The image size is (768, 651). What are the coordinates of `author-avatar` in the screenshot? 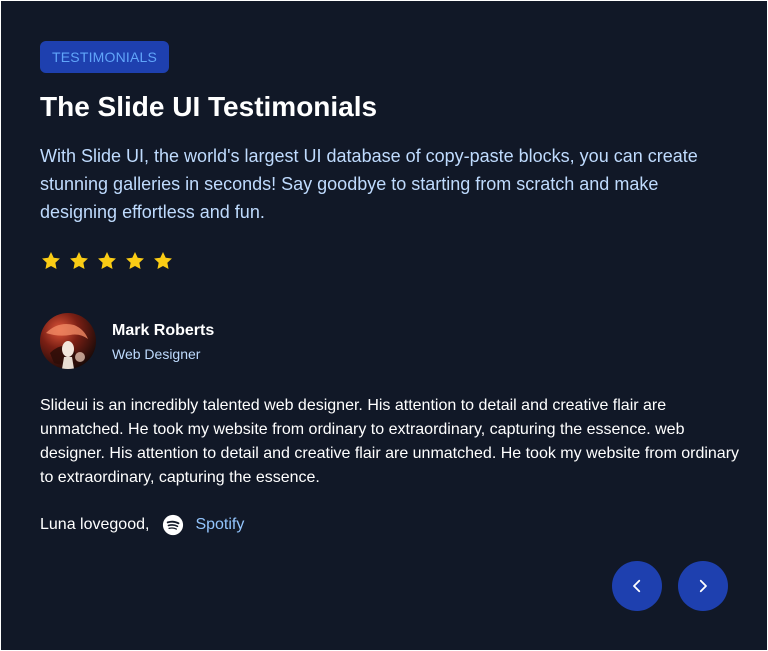 It's located at (68, 341).